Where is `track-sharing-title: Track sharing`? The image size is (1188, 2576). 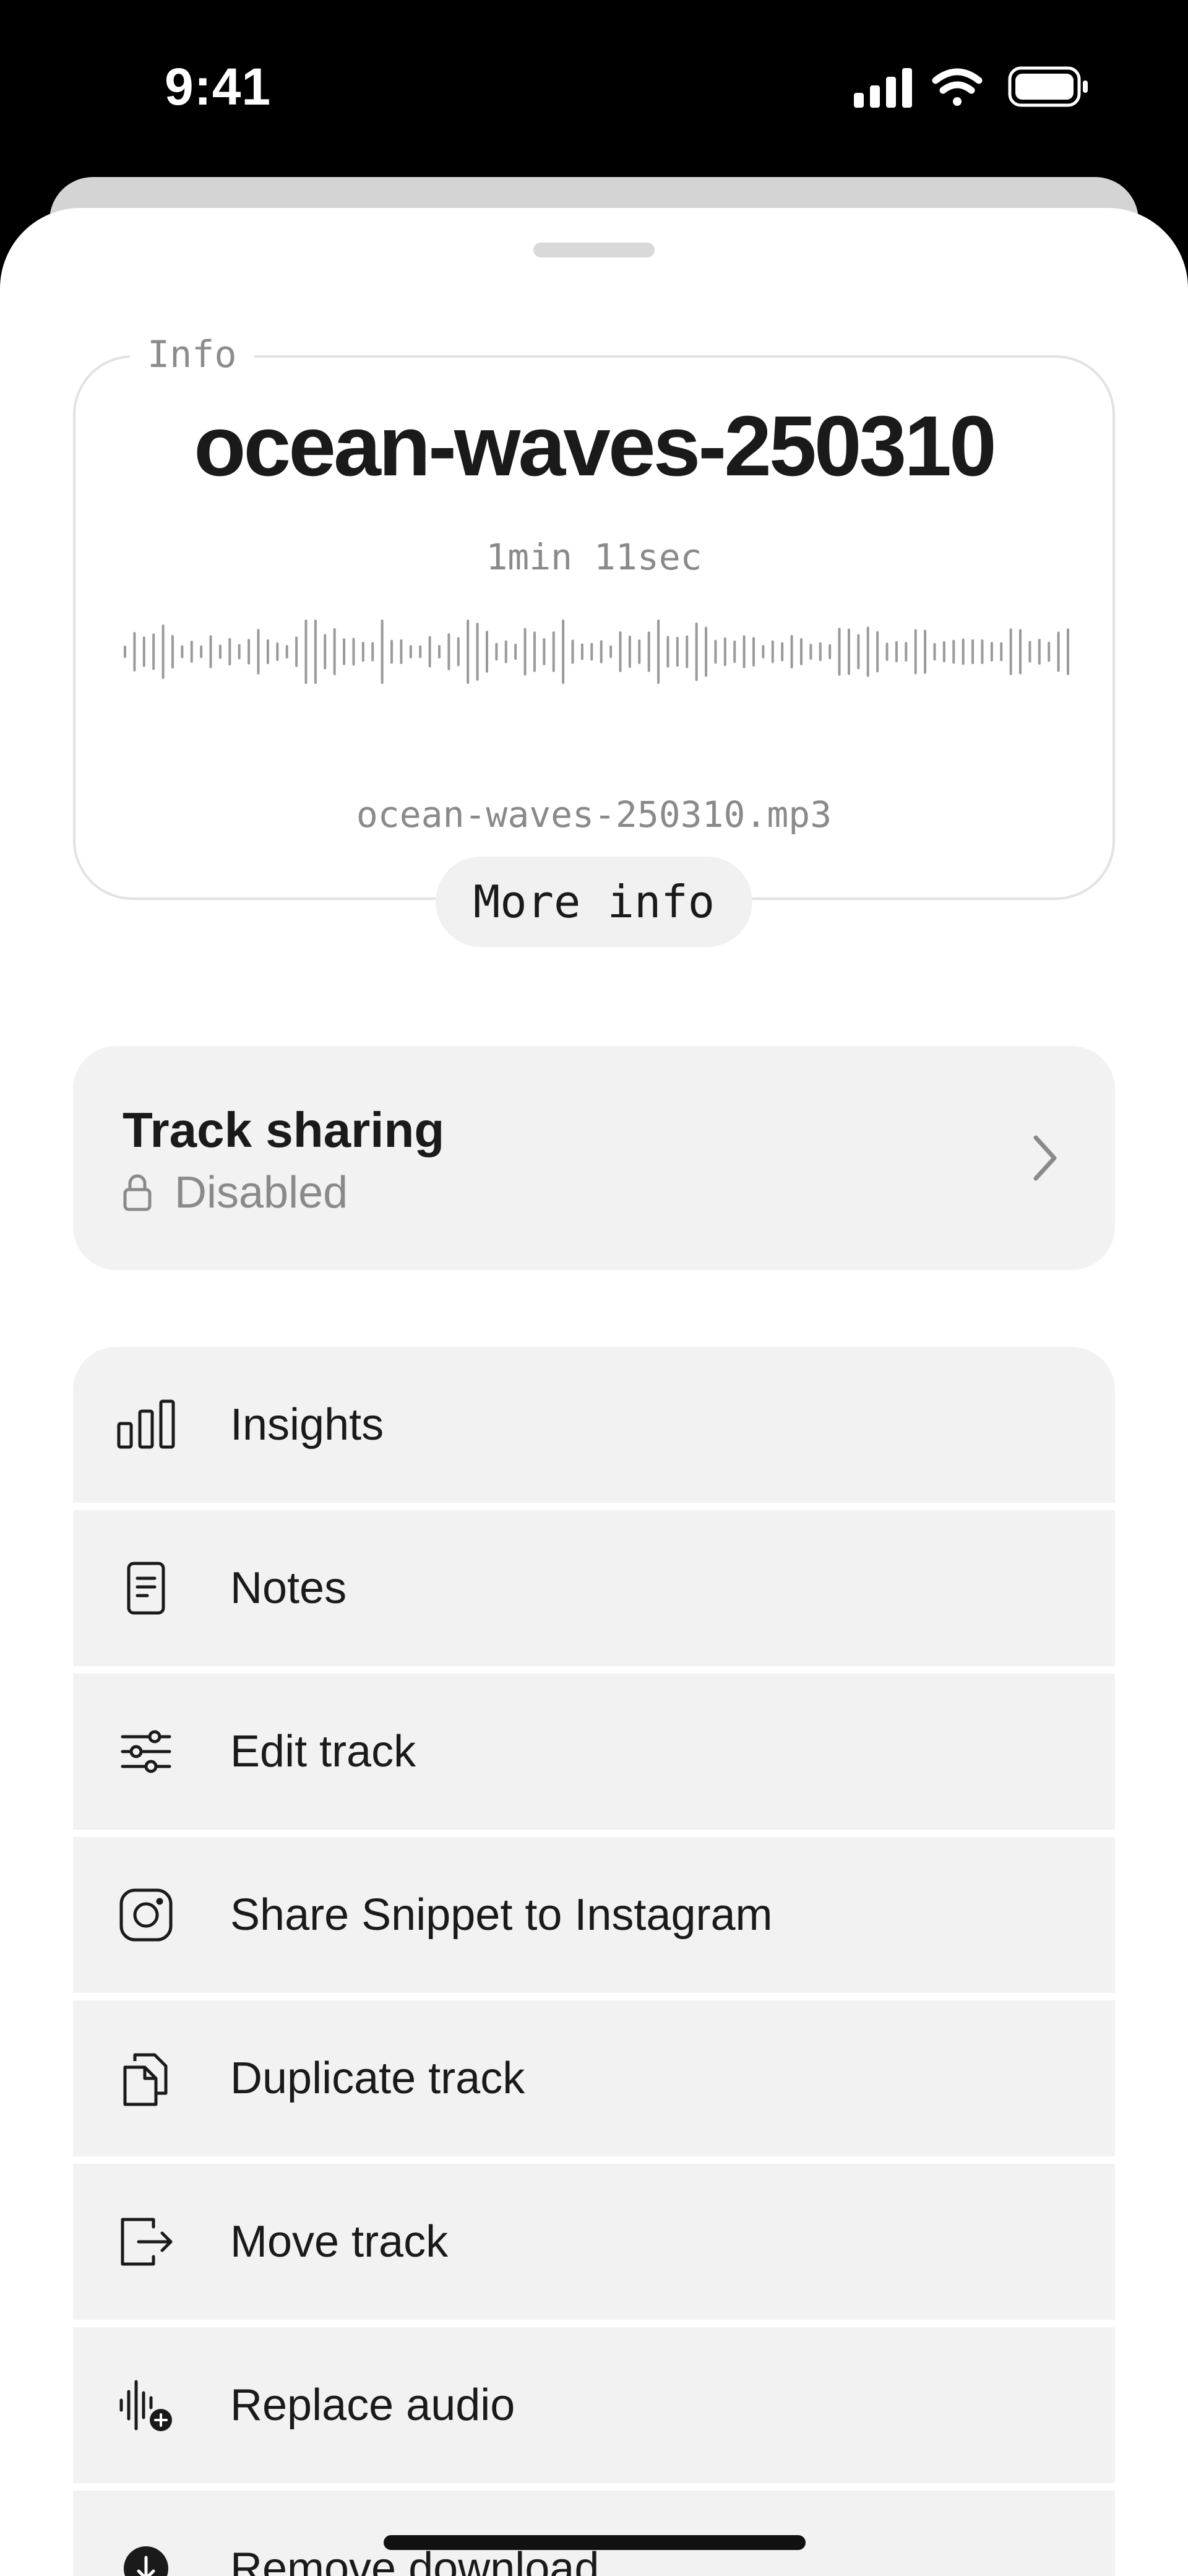 track-sharing-title: Track sharing is located at coordinates (284, 1129).